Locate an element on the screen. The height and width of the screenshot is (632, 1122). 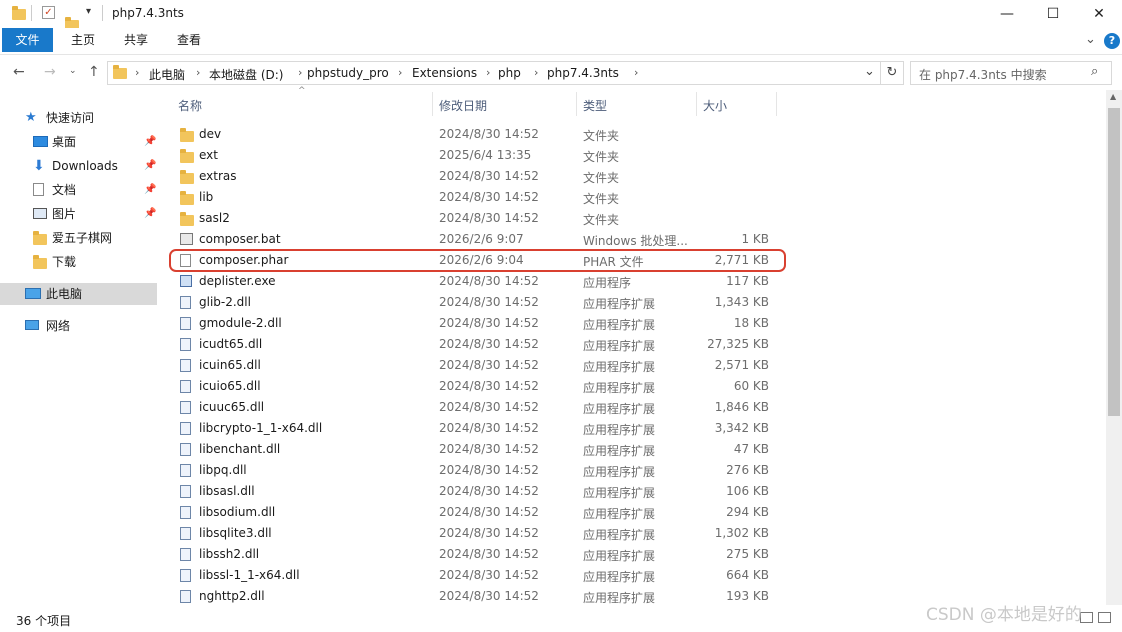
tab-home: 主页 is located at coordinates (83, 40).